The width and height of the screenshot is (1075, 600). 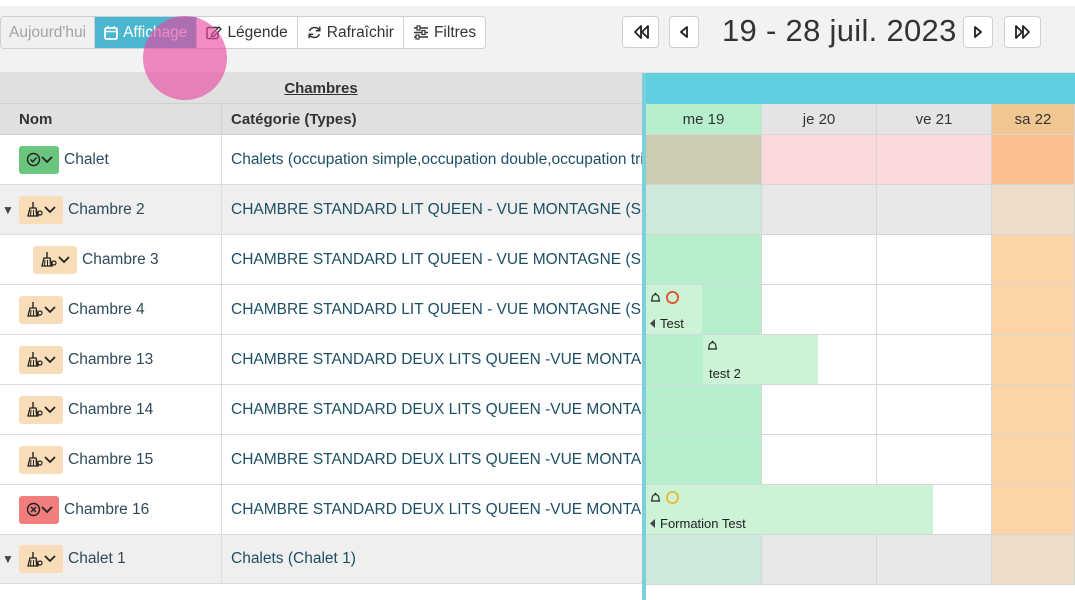 I want to click on day-header: ve 21, so click(x=934, y=119).